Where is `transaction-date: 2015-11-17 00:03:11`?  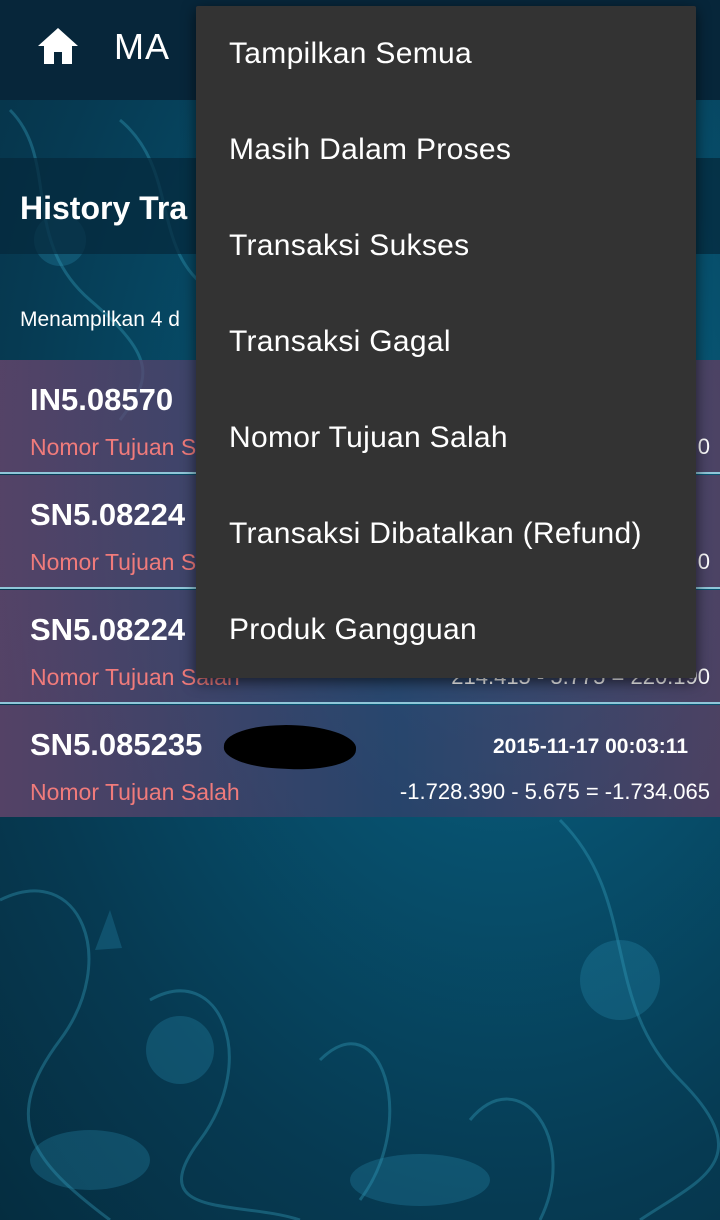 transaction-date: 2015-11-17 00:03:11 is located at coordinates (590, 746).